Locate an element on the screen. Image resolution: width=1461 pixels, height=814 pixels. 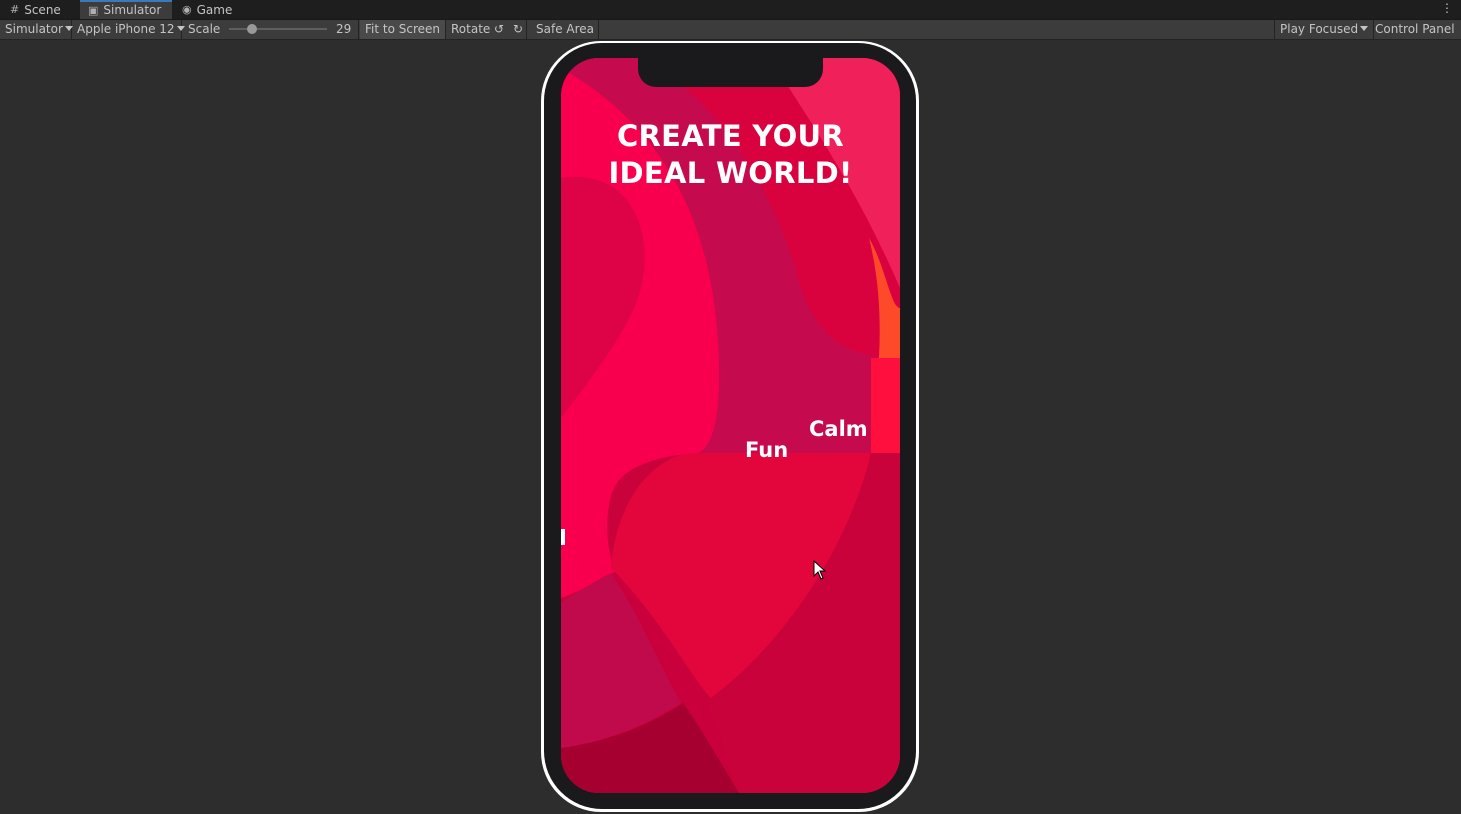
gamepad-icon: ◉ is located at coordinates (187, 9).